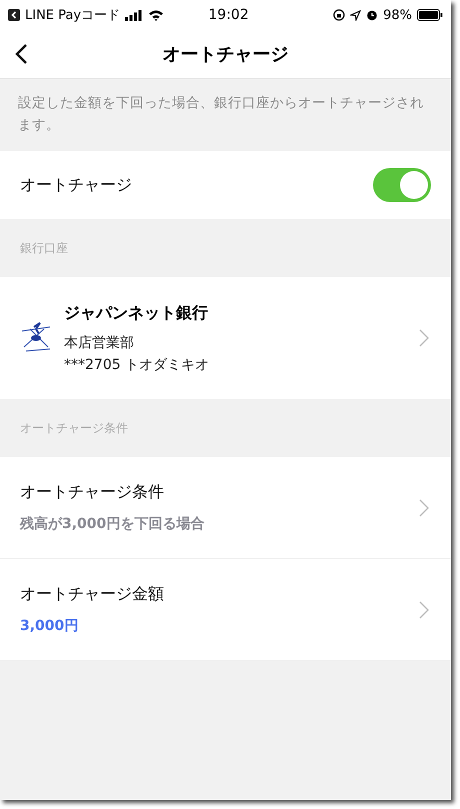 This screenshot has width=460, height=809. Describe the element at coordinates (92, 594) in the screenshot. I see `setting-label: オートチャージ金額` at that location.